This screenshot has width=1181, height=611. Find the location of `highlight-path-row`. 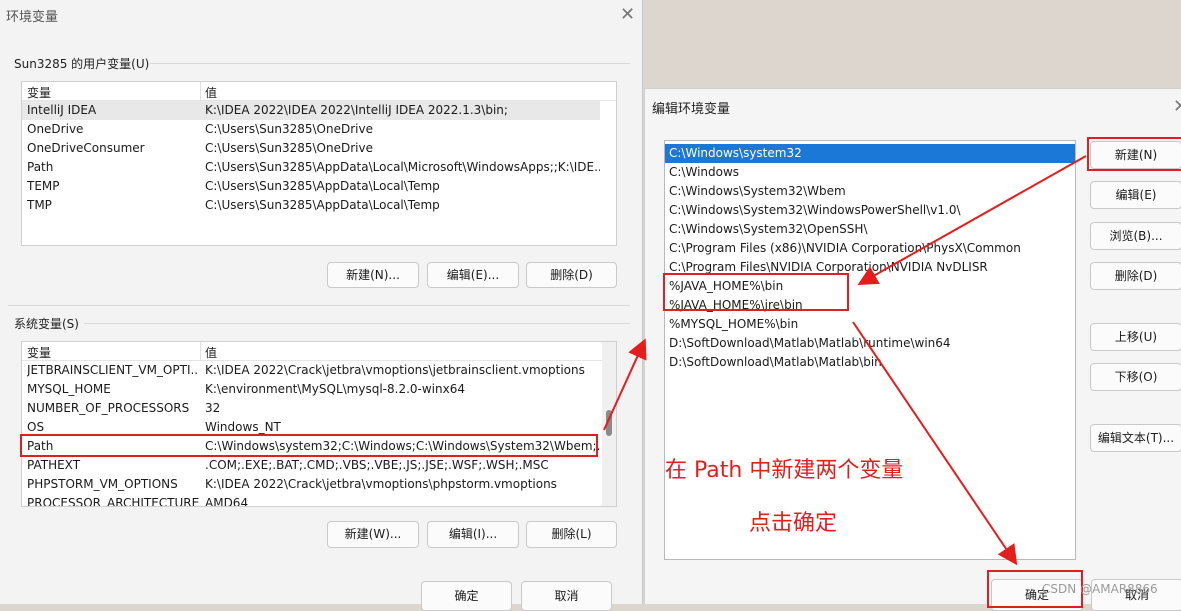

highlight-path-row is located at coordinates (309, 445).